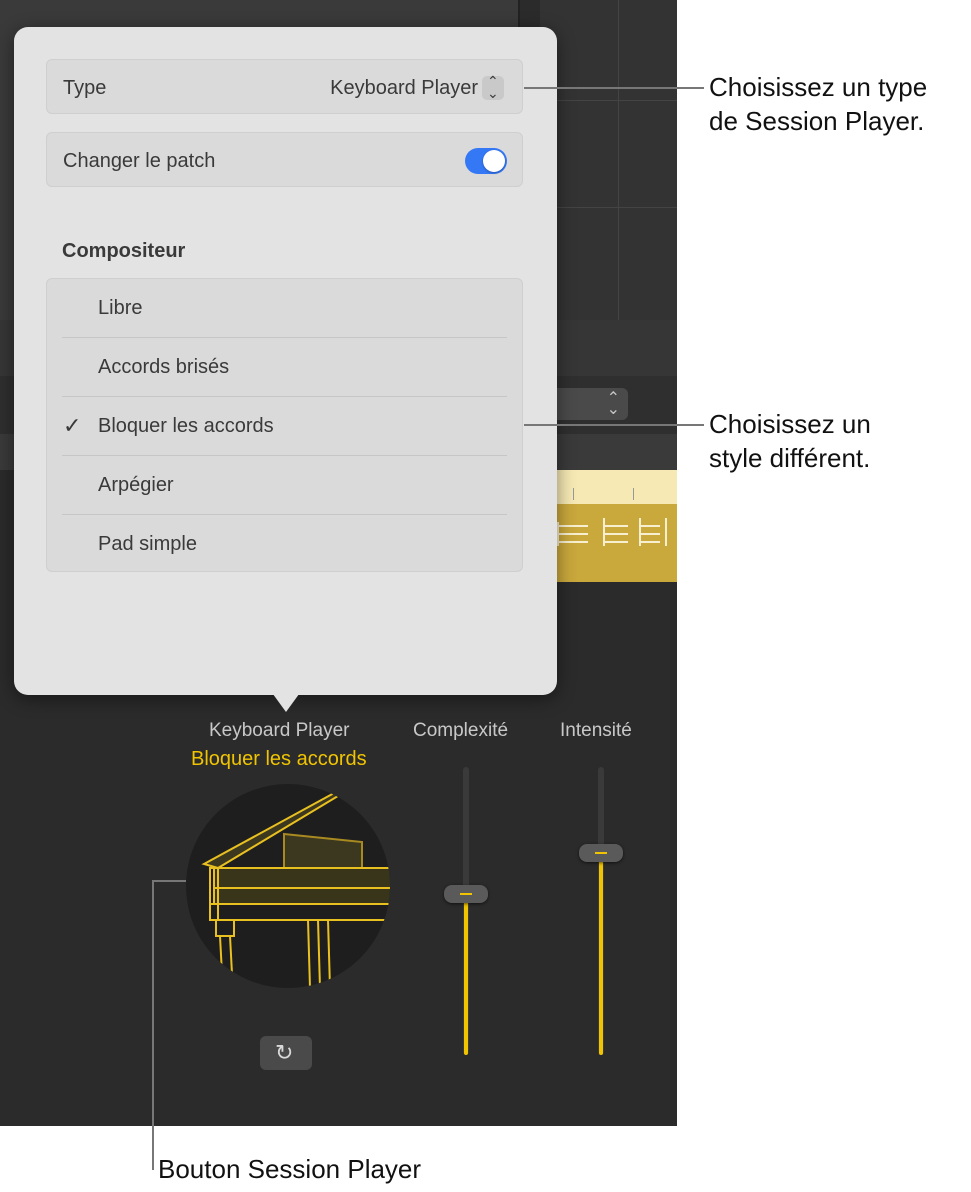  What do you see at coordinates (494, 161) in the screenshot?
I see `toggle-knob` at bounding box center [494, 161].